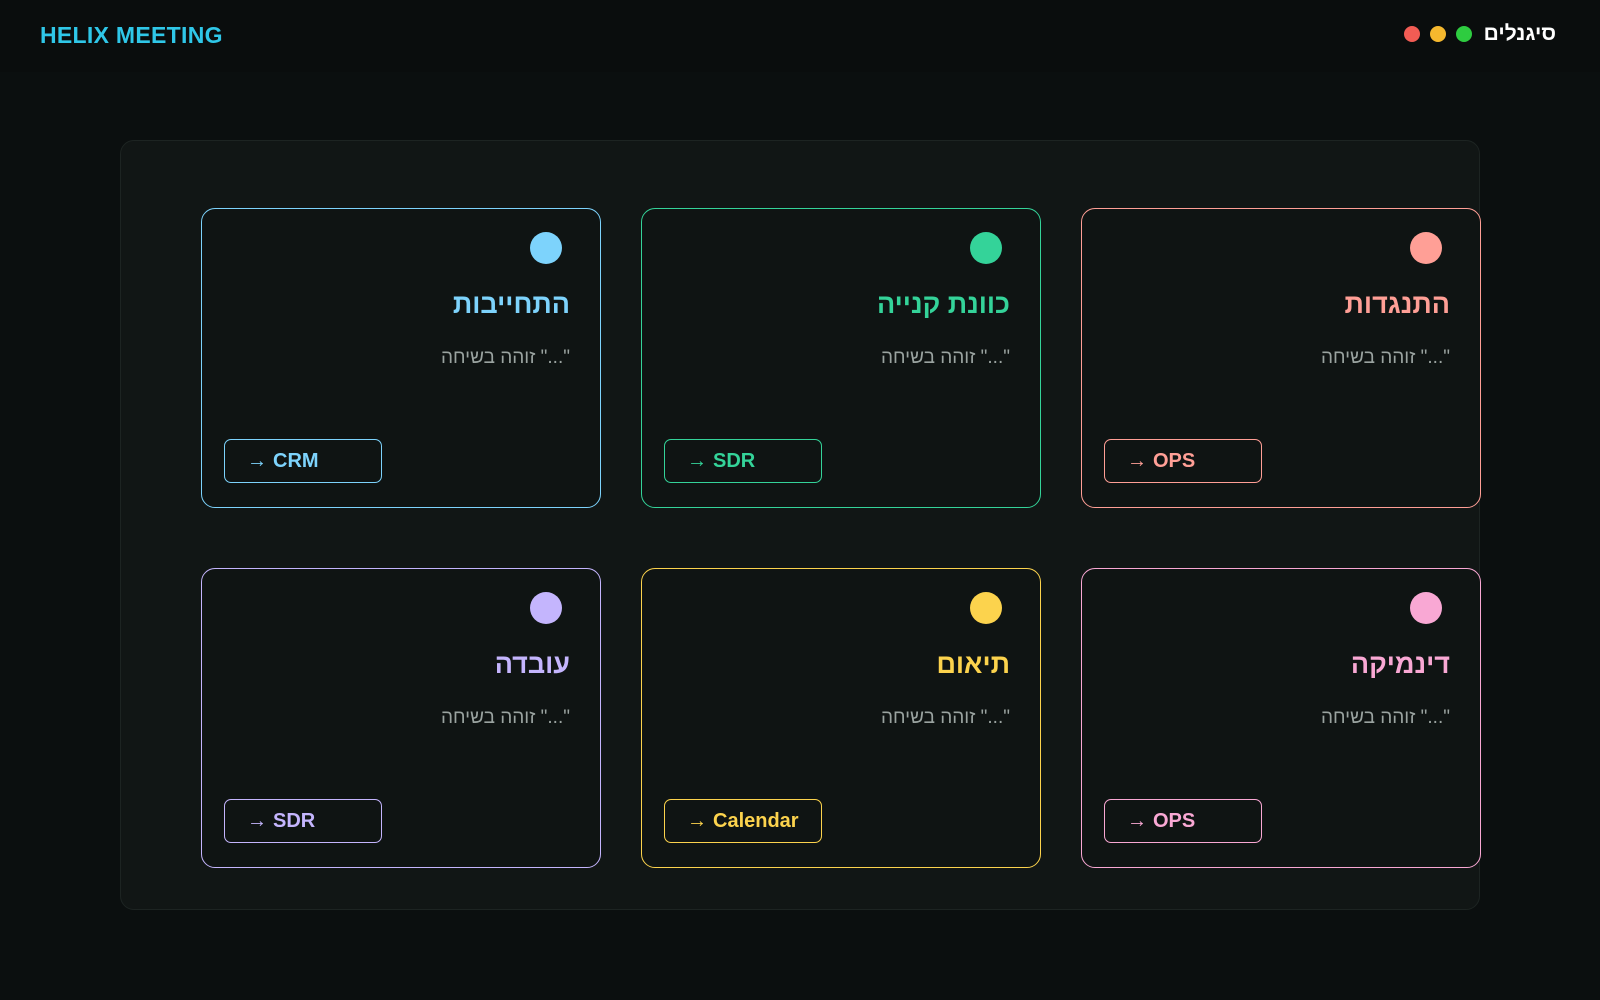 The image size is (1600, 1000). Describe the element at coordinates (841, 358) in the screenshot. I see `signal-card-purchase-intent: כוונת קנייה "..." זוהה בשיחה → SDR` at that location.